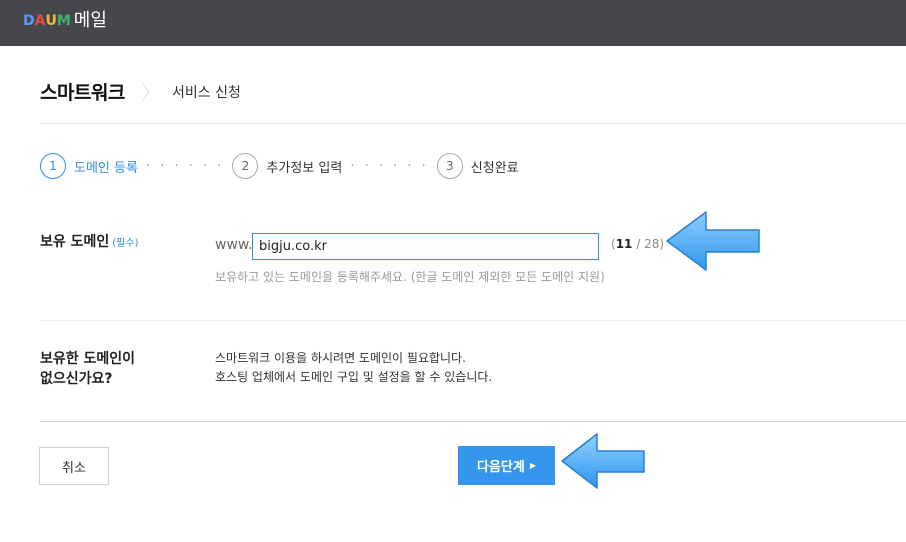 The image size is (906, 542). I want to click on no-domain-heading-line1: 보유한 도메인이, so click(88, 359).